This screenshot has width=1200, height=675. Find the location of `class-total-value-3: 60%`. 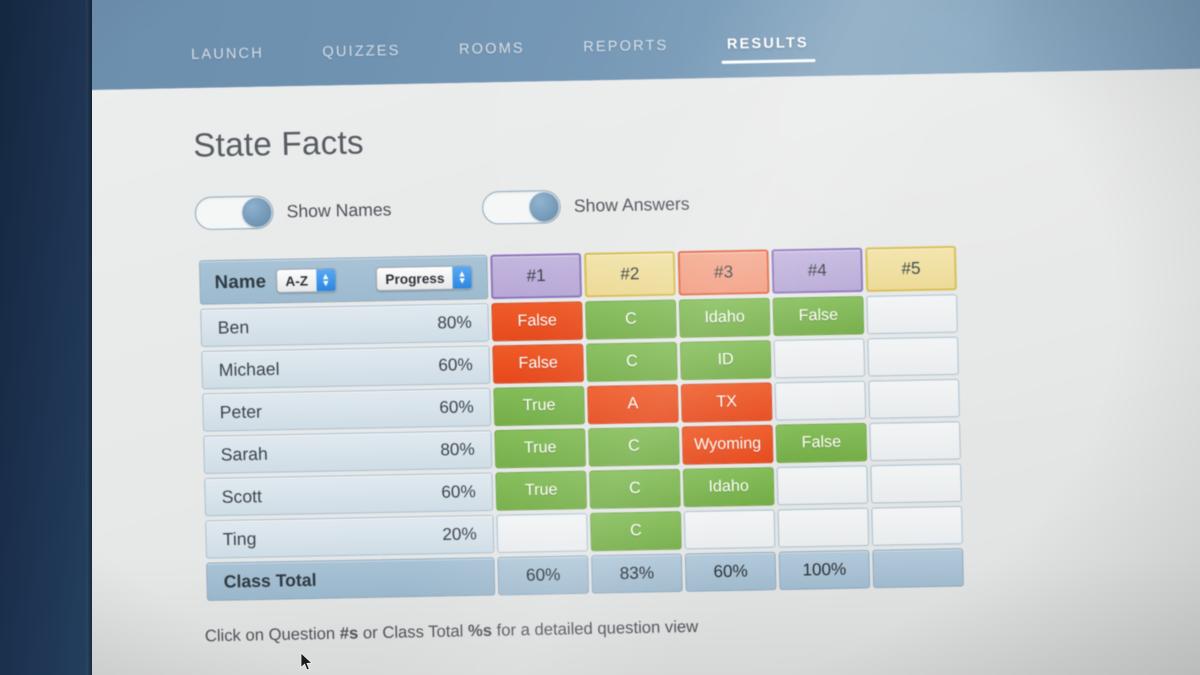

class-total-value-3: 60% is located at coordinates (730, 571).